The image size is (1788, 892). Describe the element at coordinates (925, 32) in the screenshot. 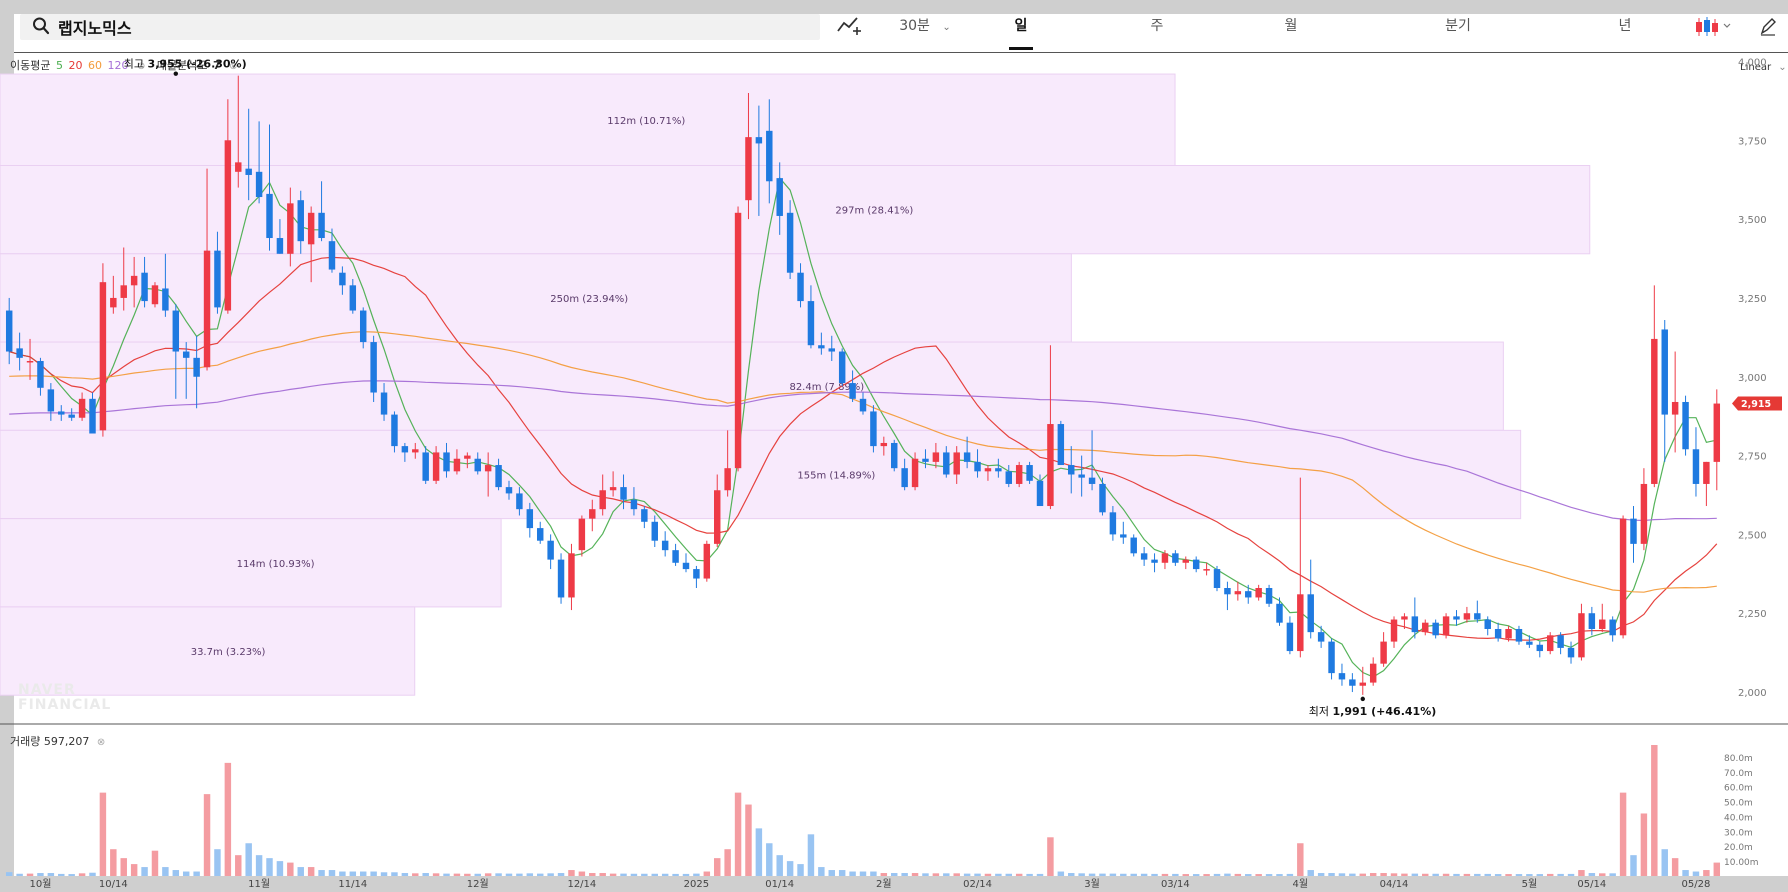

I see `interval-dropdown: 30분 ⌄` at that location.